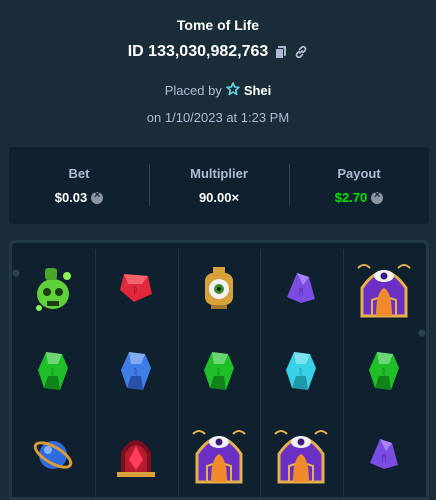 This screenshot has width=436, height=500. I want to click on reel-5: ᚱᛗ, so click(384, 370).